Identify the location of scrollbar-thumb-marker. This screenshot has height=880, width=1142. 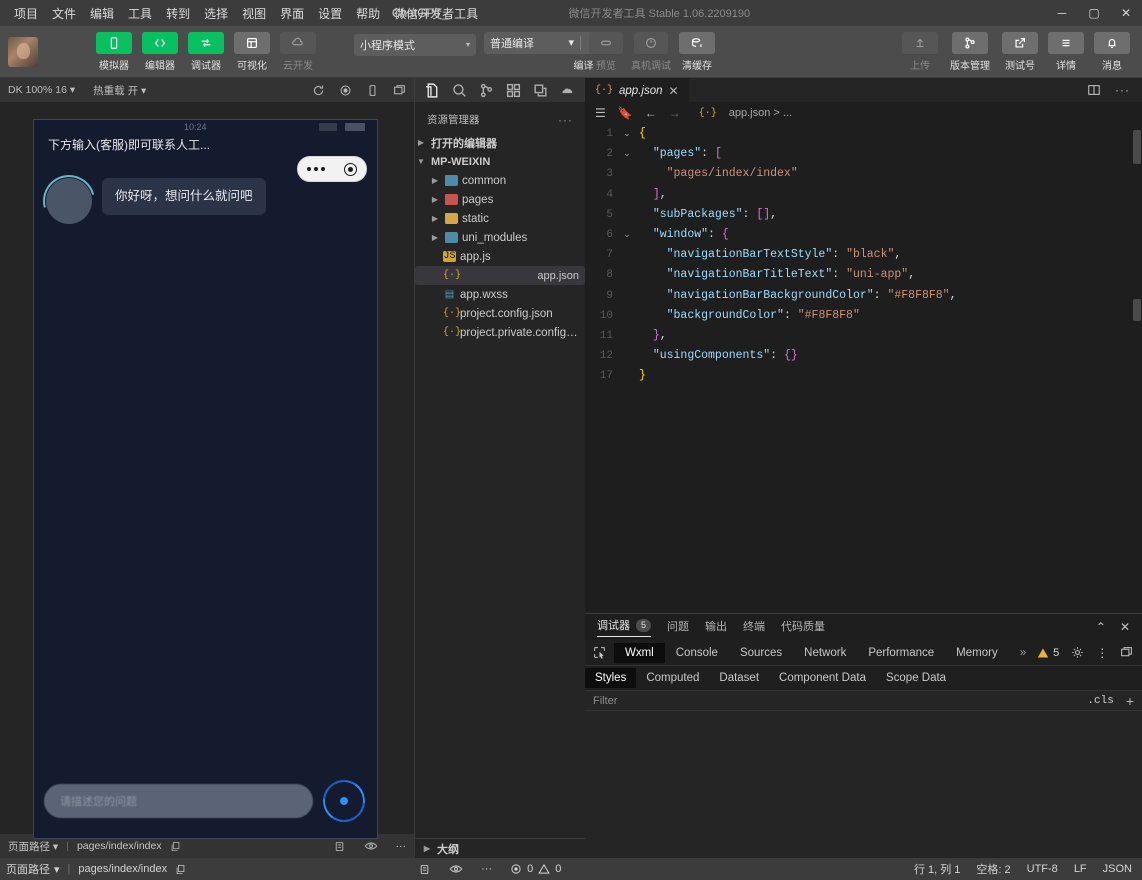
(1137, 310).